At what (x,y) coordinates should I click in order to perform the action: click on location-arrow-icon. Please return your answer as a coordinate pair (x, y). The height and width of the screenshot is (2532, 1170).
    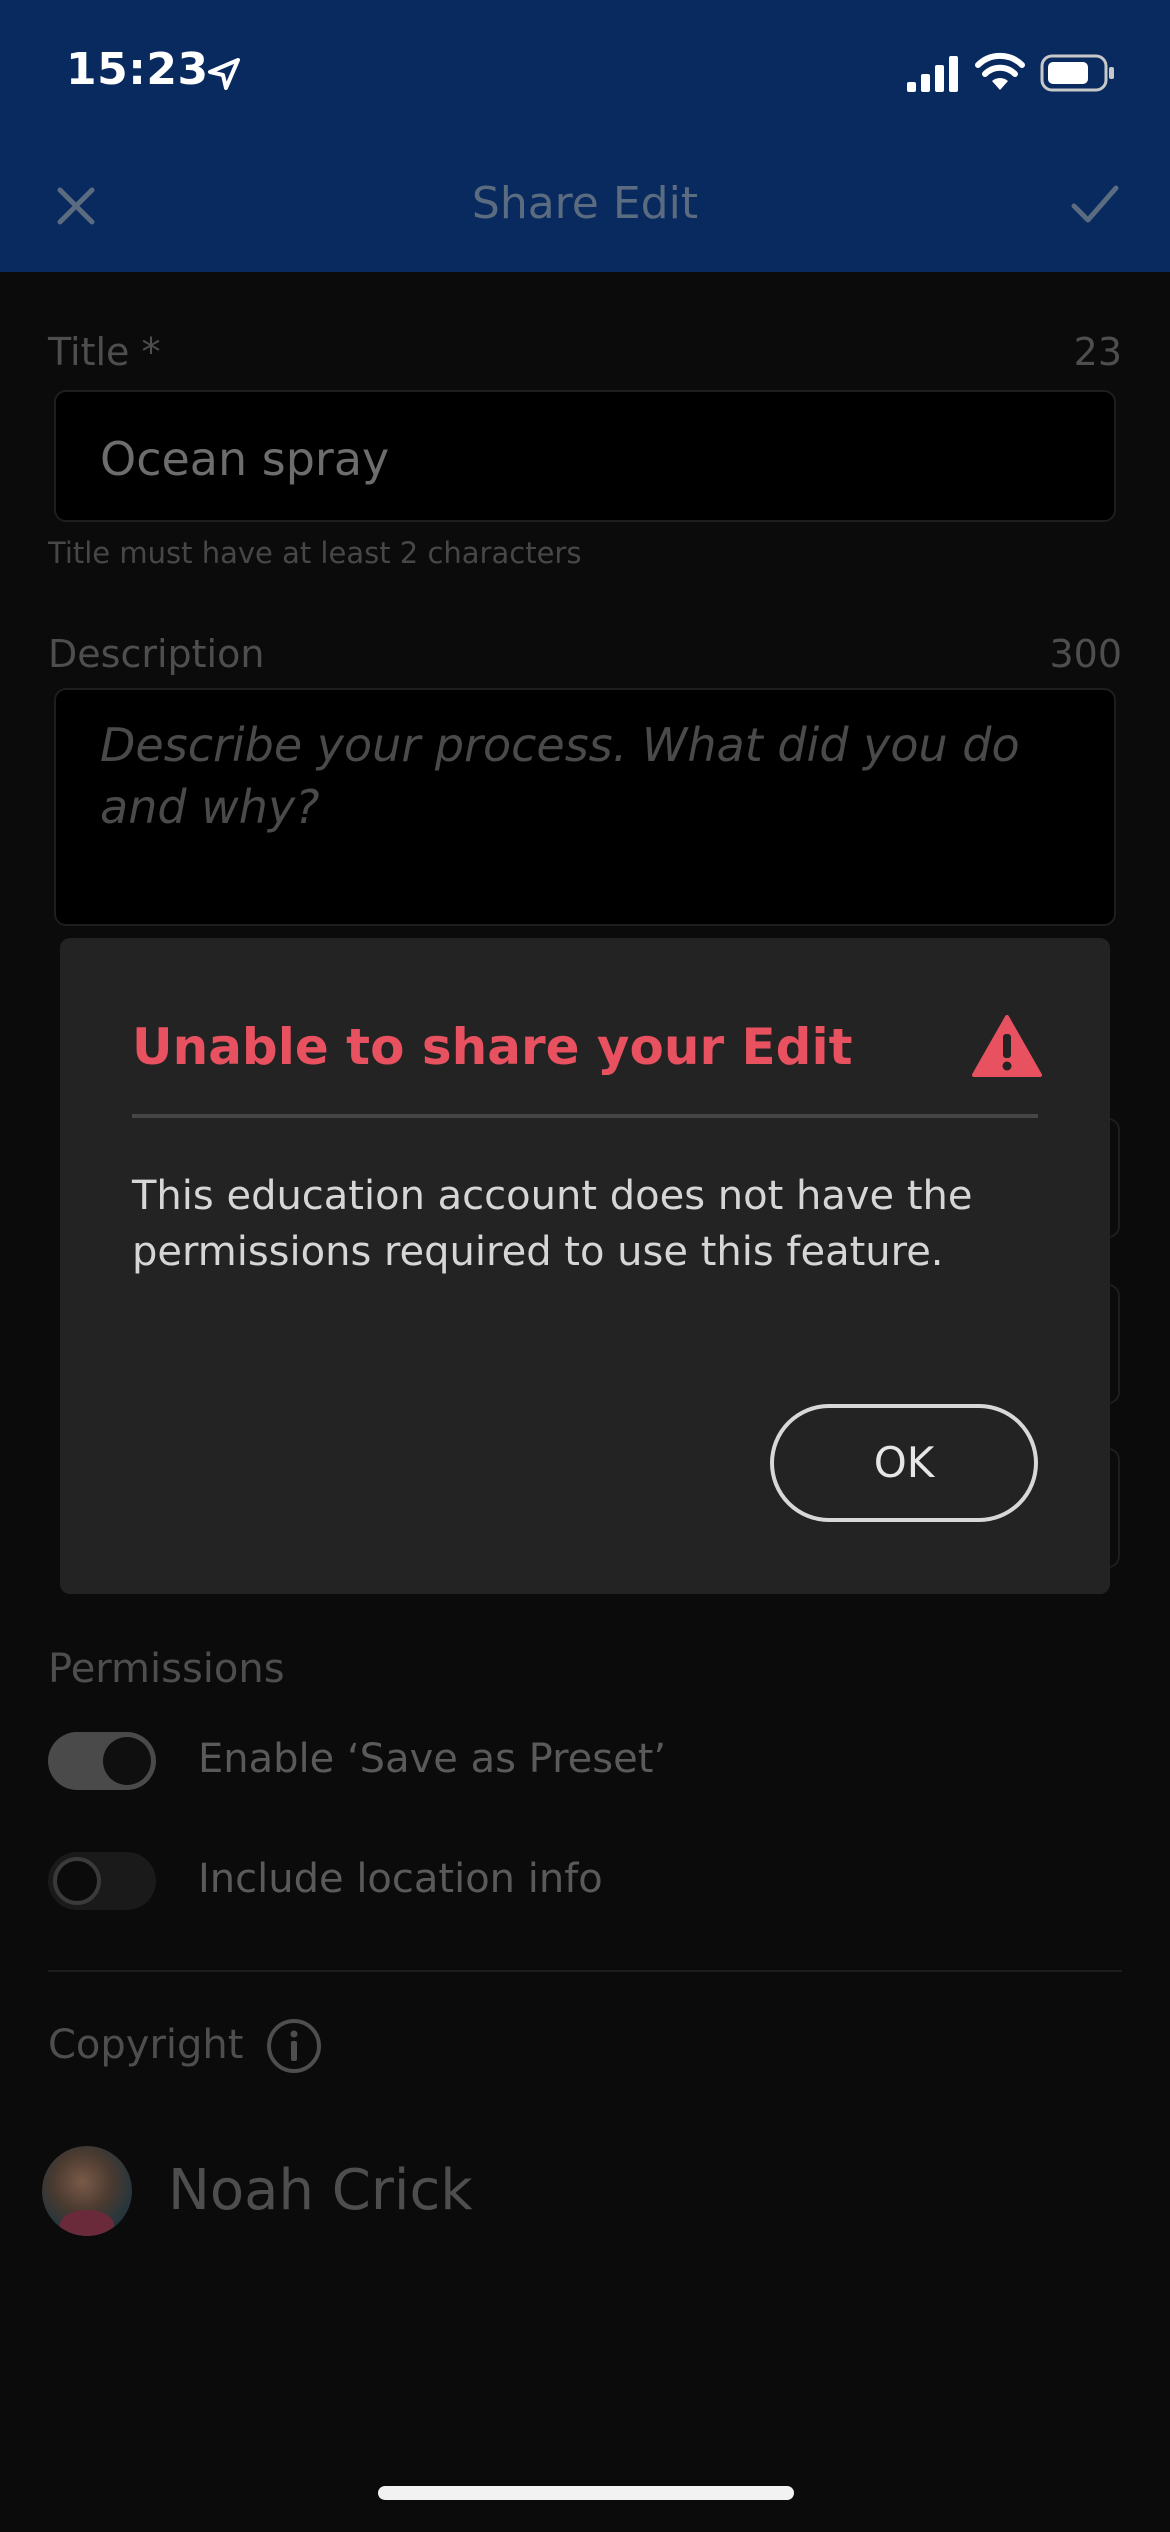
    Looking at the image, I should click on (224, 74).